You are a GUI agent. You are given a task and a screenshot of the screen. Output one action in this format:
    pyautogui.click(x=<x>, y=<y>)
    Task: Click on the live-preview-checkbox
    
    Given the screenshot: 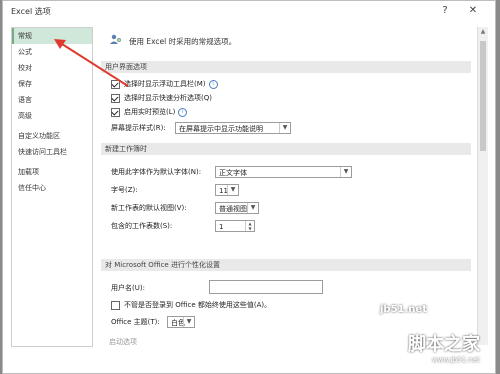 What is the action you would take?
    pyautogui.click(x=115, y=112)
    